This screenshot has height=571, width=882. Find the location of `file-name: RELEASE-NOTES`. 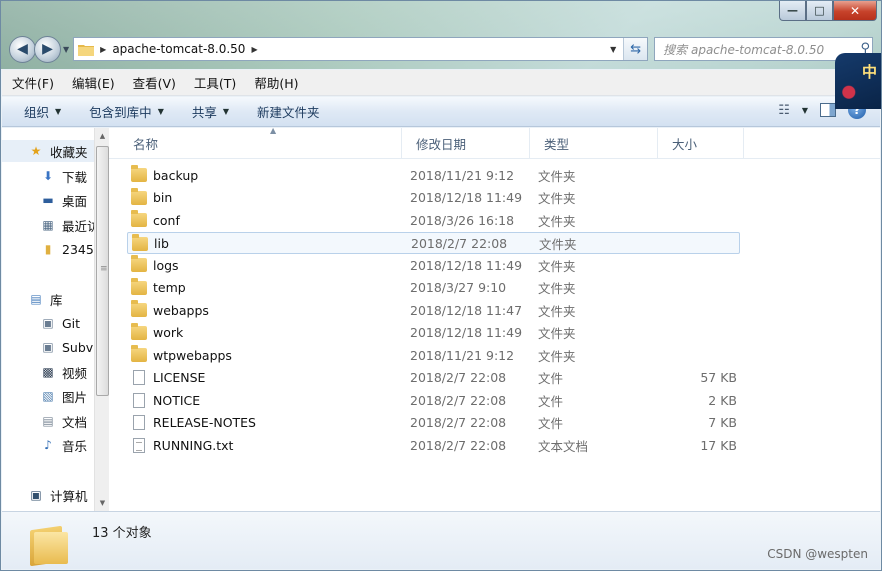

file-name: RELEASE-NOTES is located at coordinates (204, 422).